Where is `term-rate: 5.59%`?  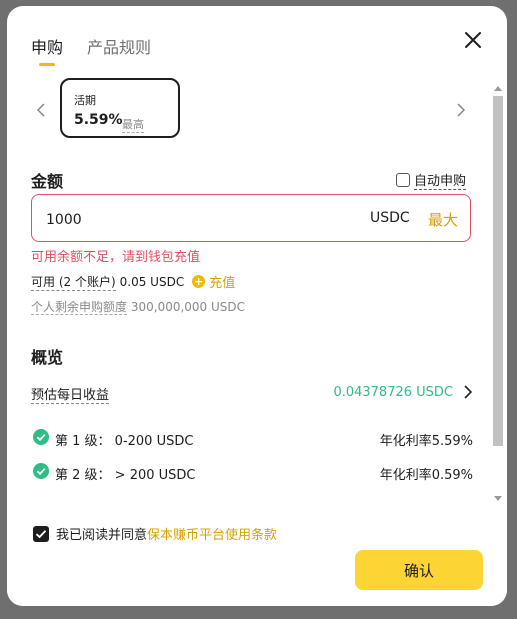
term-rate: 5.59% is located at coordinates (98, 120).